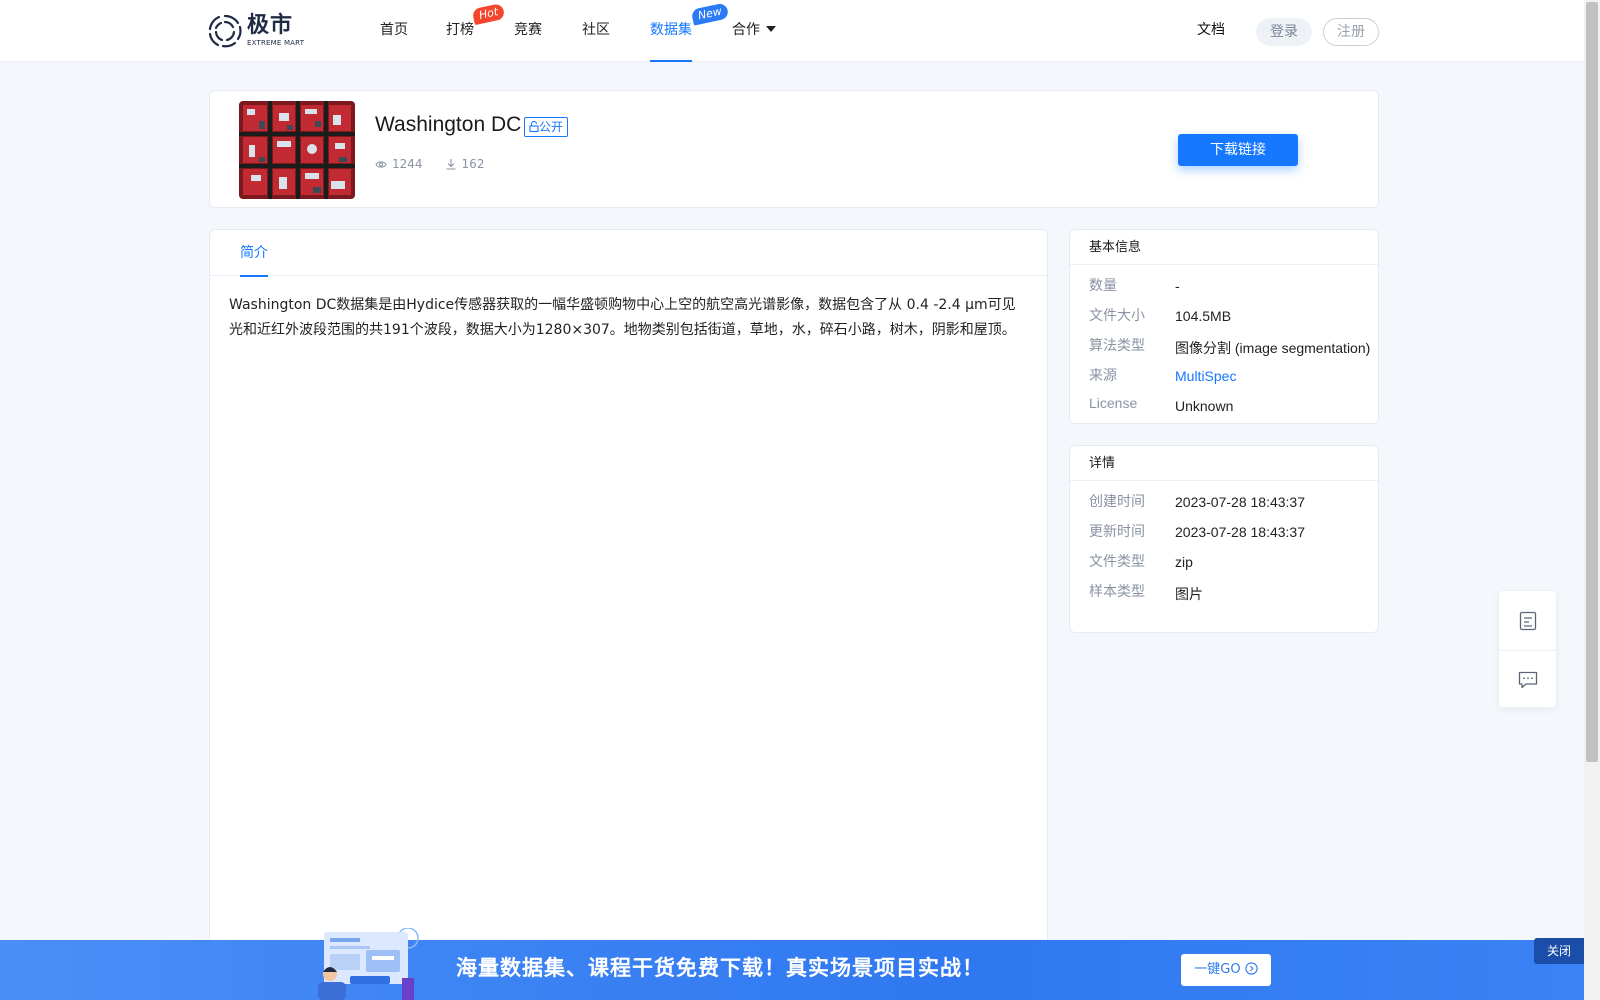 This screenshot has width=1600, height=1000. Describe the element at coordinates (448, 124) in the screenshot. I see `dataset-title: Washington DC` at that location.